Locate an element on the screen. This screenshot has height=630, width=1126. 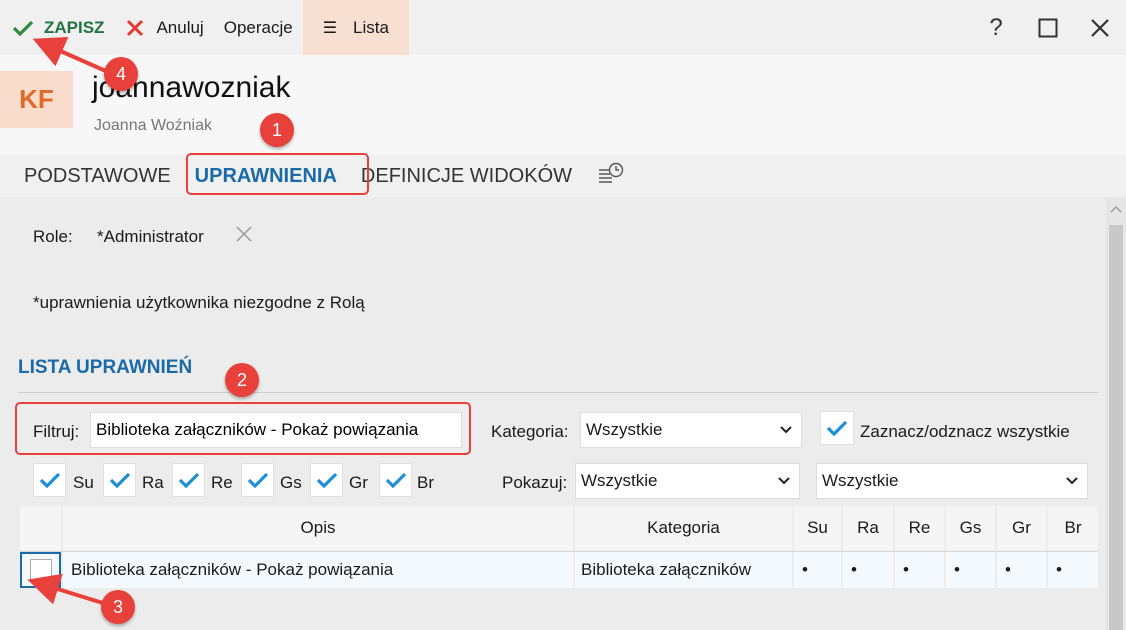
cell-ra: • is located at coordinates (869, 570).